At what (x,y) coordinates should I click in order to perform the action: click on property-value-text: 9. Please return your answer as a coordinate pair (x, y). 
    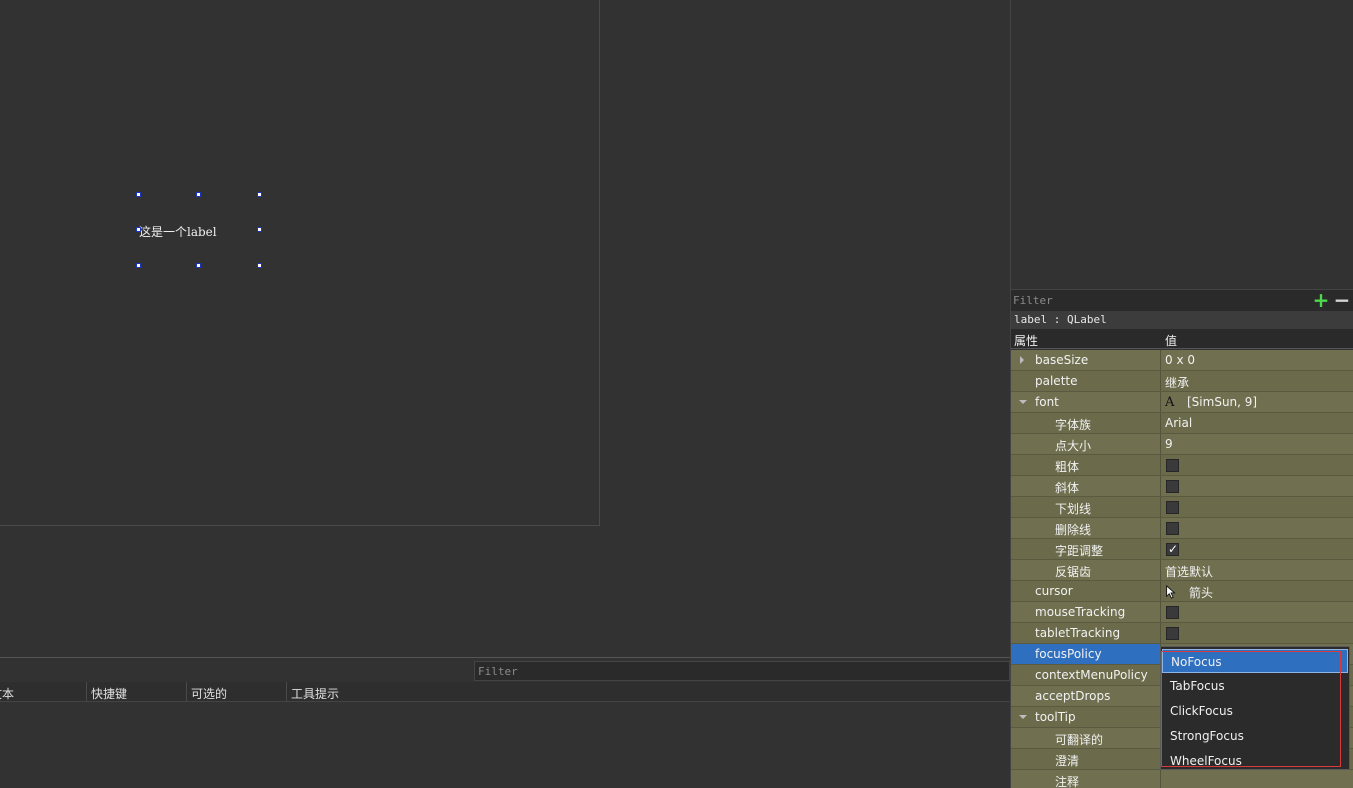
    Looking at the image, I should click on (1169, 444).